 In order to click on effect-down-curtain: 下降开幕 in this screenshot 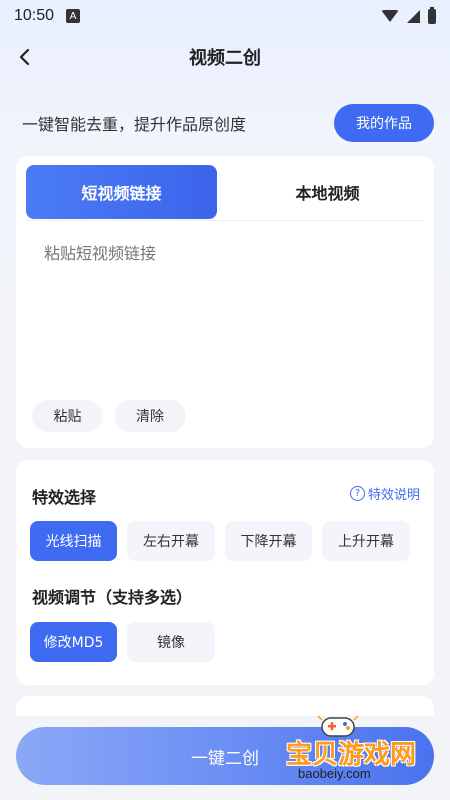, I will do `click(268, 541)`.